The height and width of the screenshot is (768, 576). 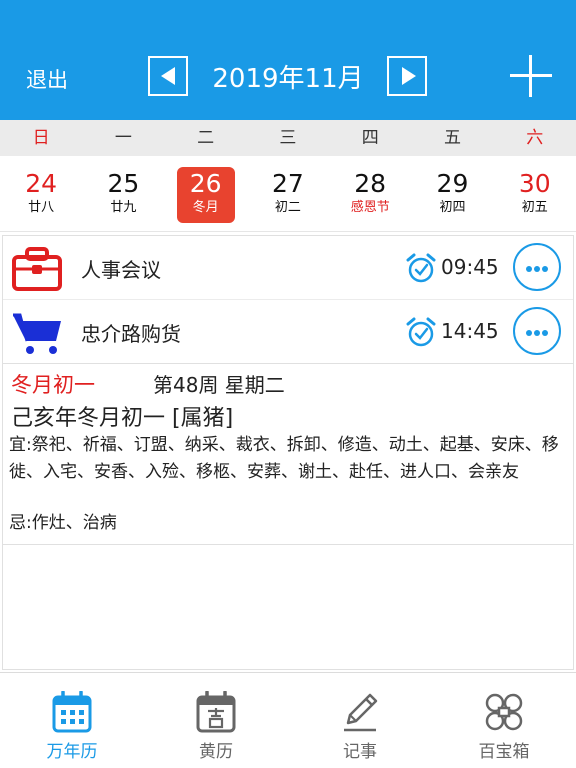 I want to click on month-title: 2019年11月, so click(x=288, y=79).